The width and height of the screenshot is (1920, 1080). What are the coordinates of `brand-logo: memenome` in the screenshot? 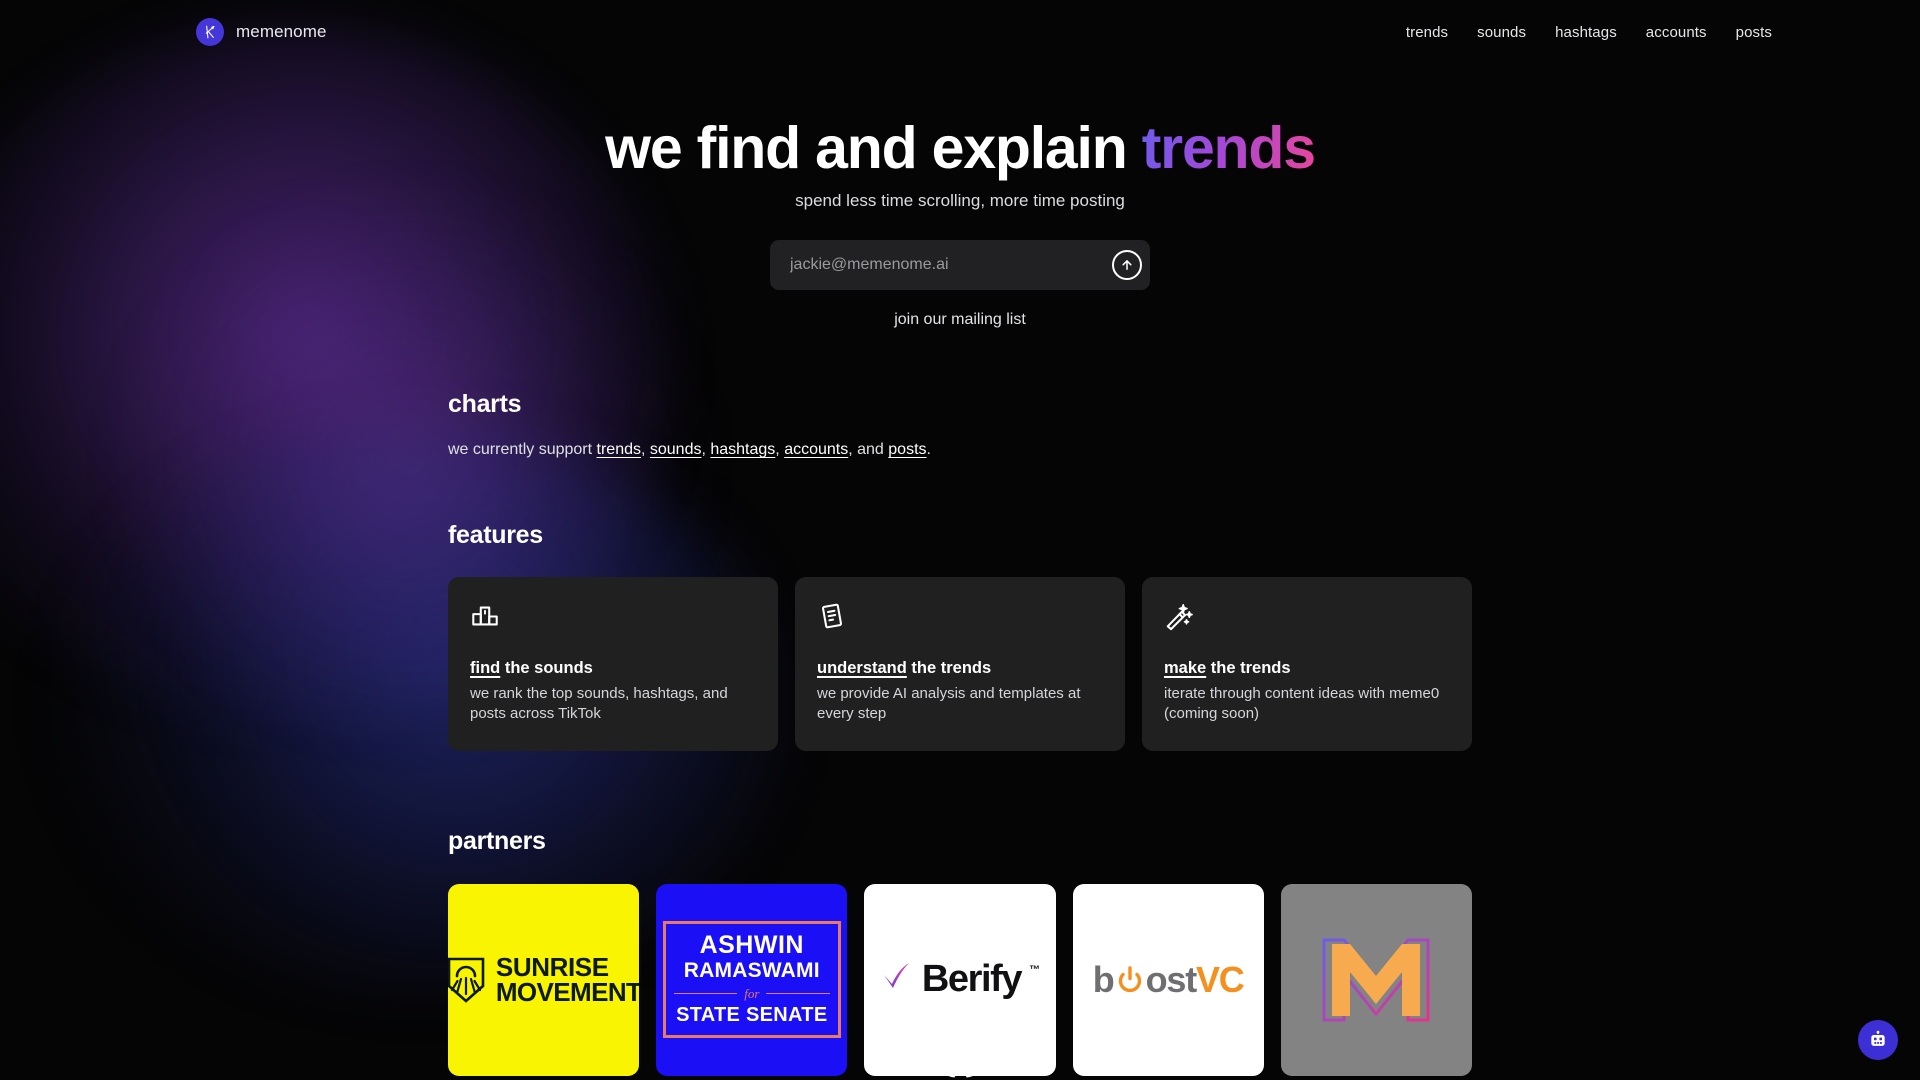 It's located at (261, 32).